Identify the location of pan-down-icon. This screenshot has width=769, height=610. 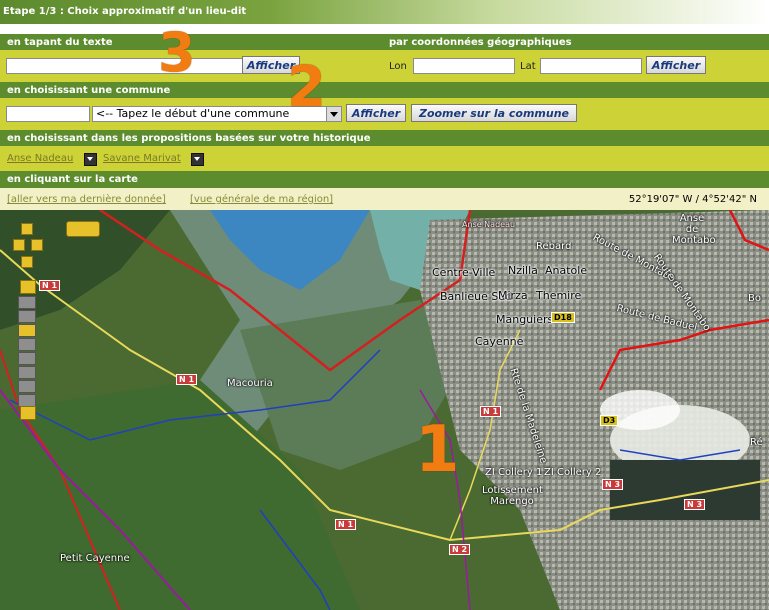
(27, 262).